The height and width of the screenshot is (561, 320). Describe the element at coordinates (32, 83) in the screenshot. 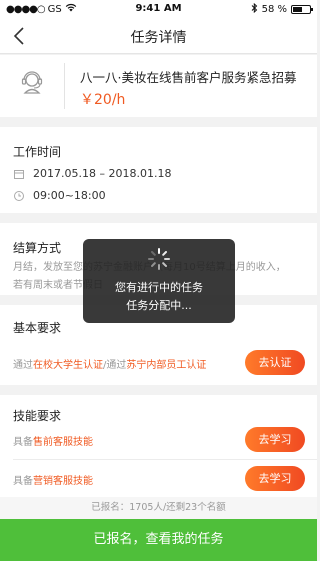

I see `headset-agent-icon` at that location.